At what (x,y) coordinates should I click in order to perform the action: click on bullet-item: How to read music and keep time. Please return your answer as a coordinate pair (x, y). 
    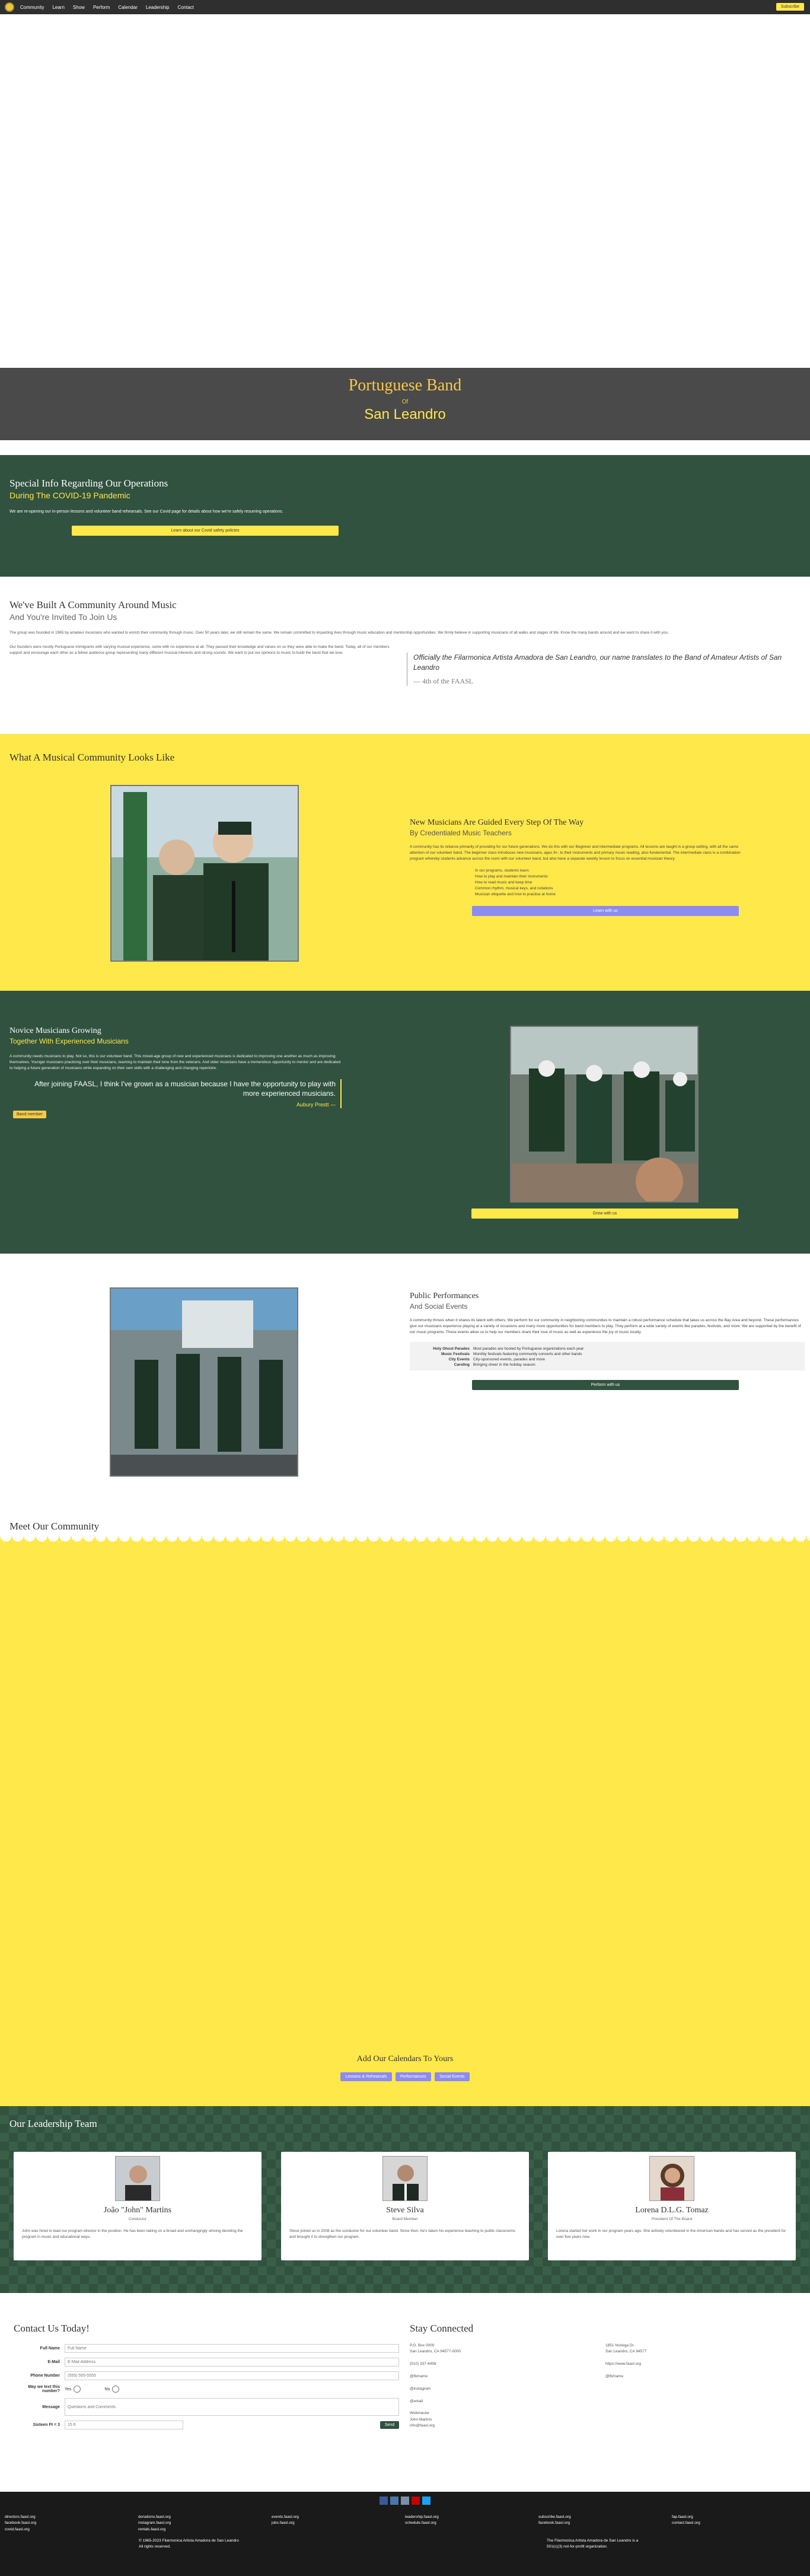
    Looking at the image, I should click on (504, 882).